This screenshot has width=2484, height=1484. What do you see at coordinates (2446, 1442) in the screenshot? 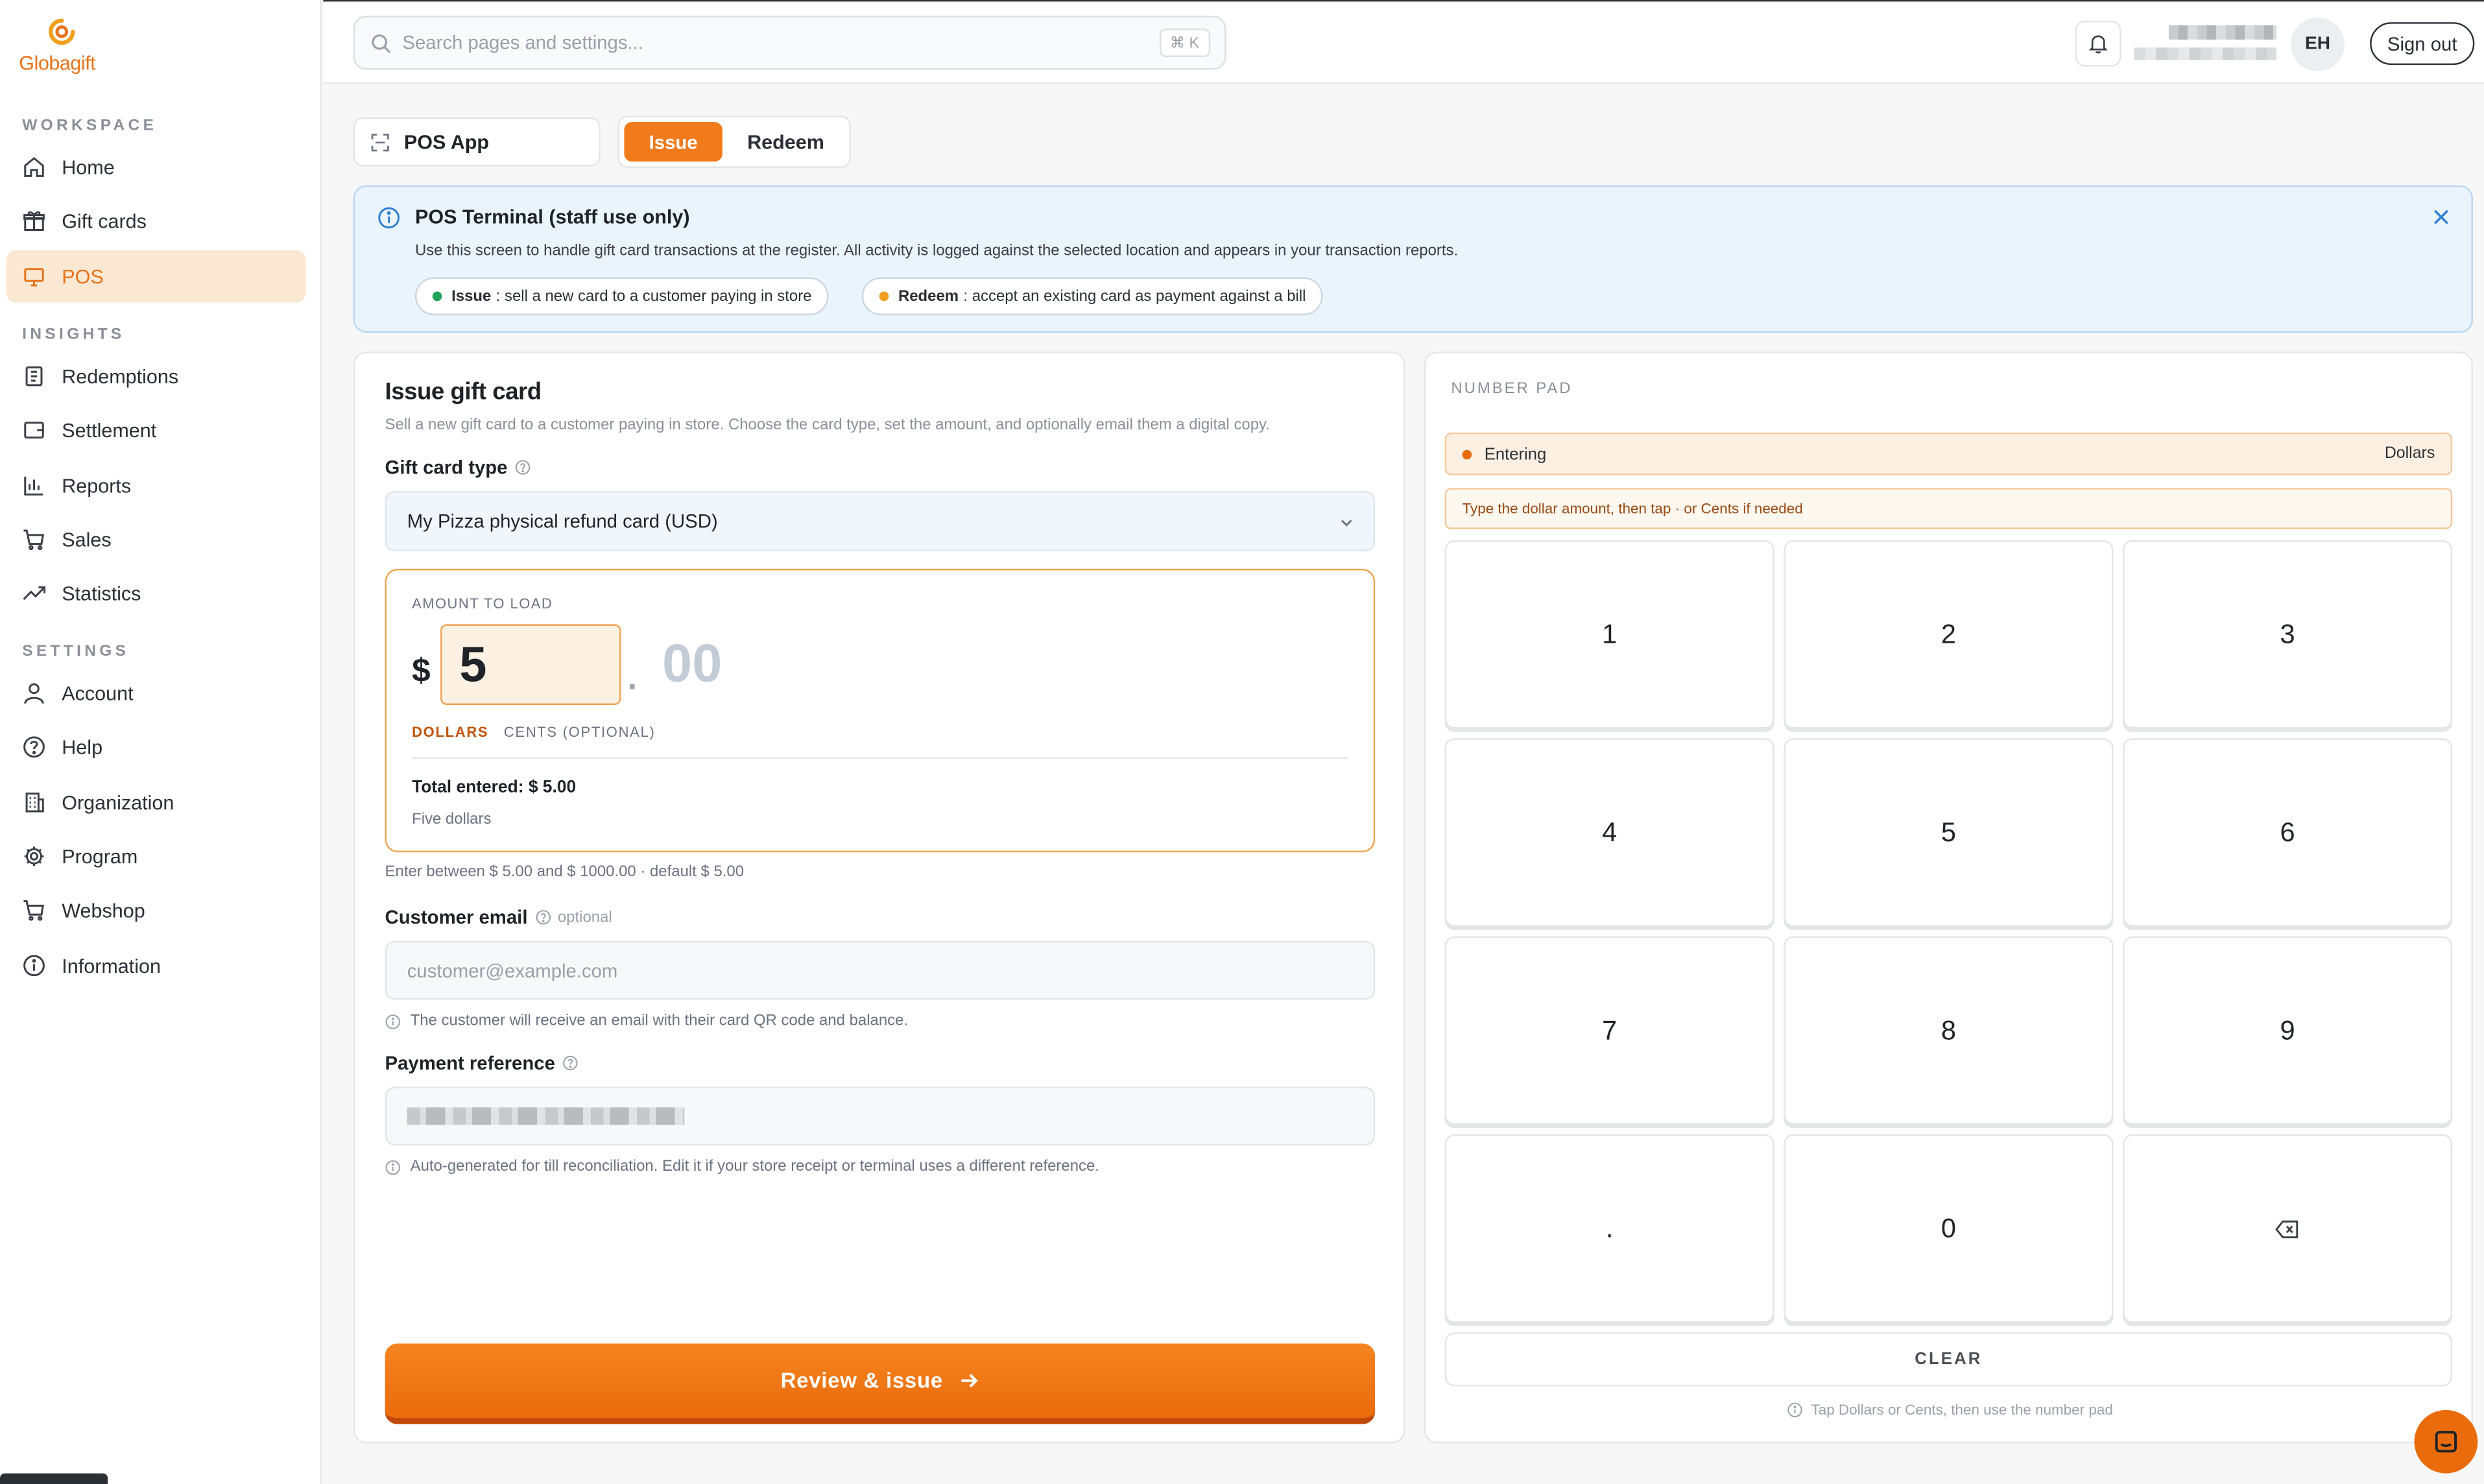
I see `chat-launcher-button` at bounding box center [2446, 1442].